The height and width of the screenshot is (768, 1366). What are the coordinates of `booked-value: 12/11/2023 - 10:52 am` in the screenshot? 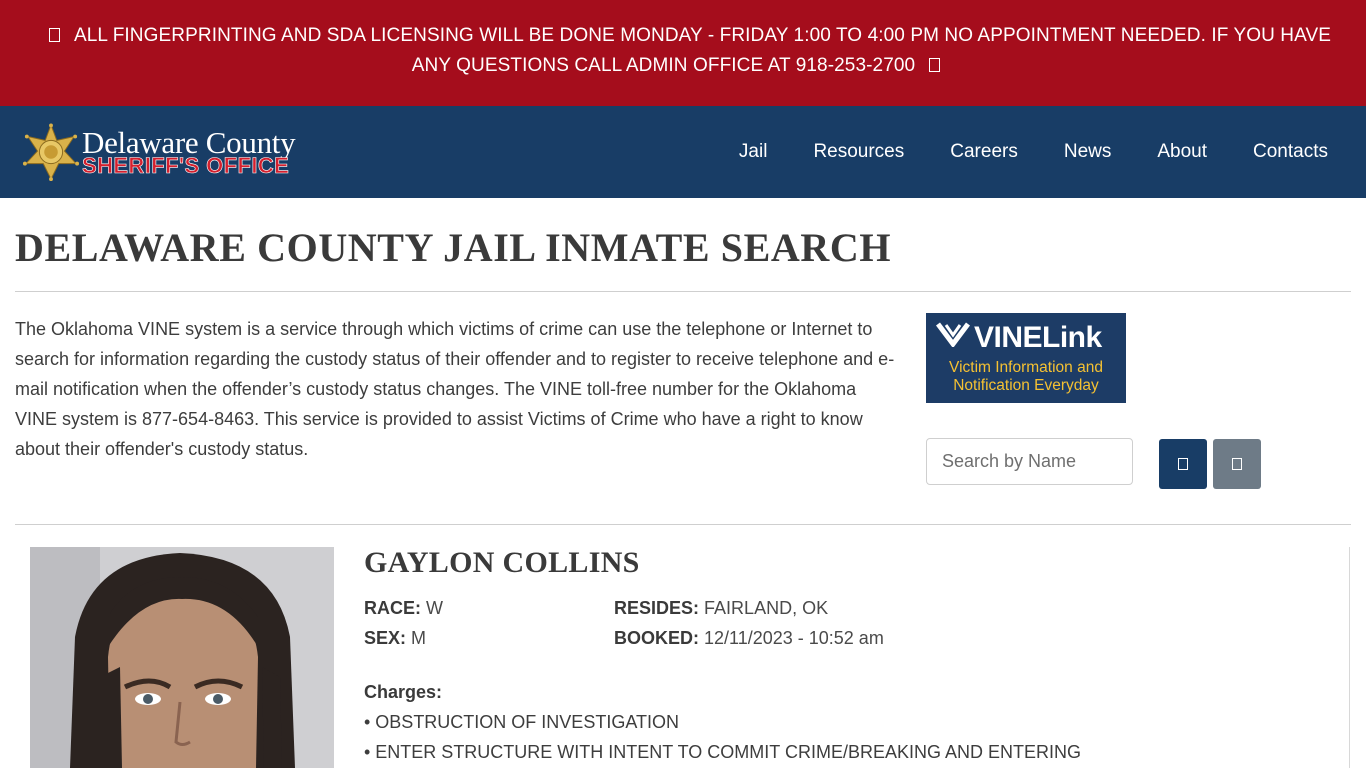 It's located at (794, 638).